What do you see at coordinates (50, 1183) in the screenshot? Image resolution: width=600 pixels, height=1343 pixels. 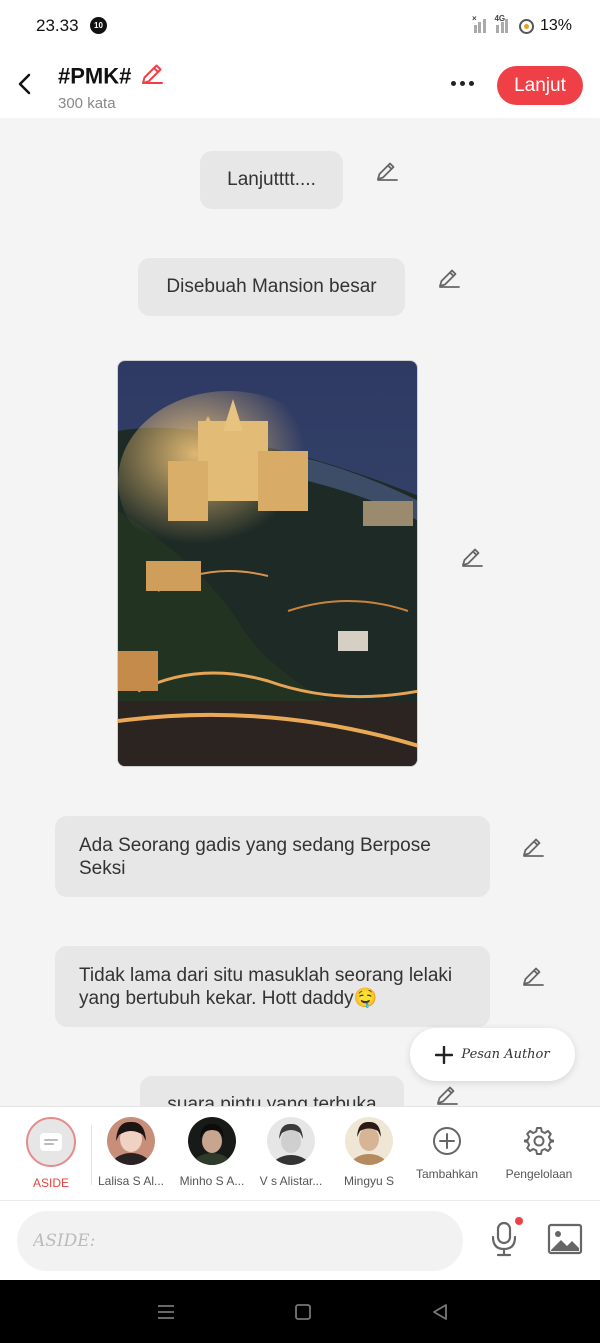 I see `character-name: ASIDE` at bounding box center [50, 1183].